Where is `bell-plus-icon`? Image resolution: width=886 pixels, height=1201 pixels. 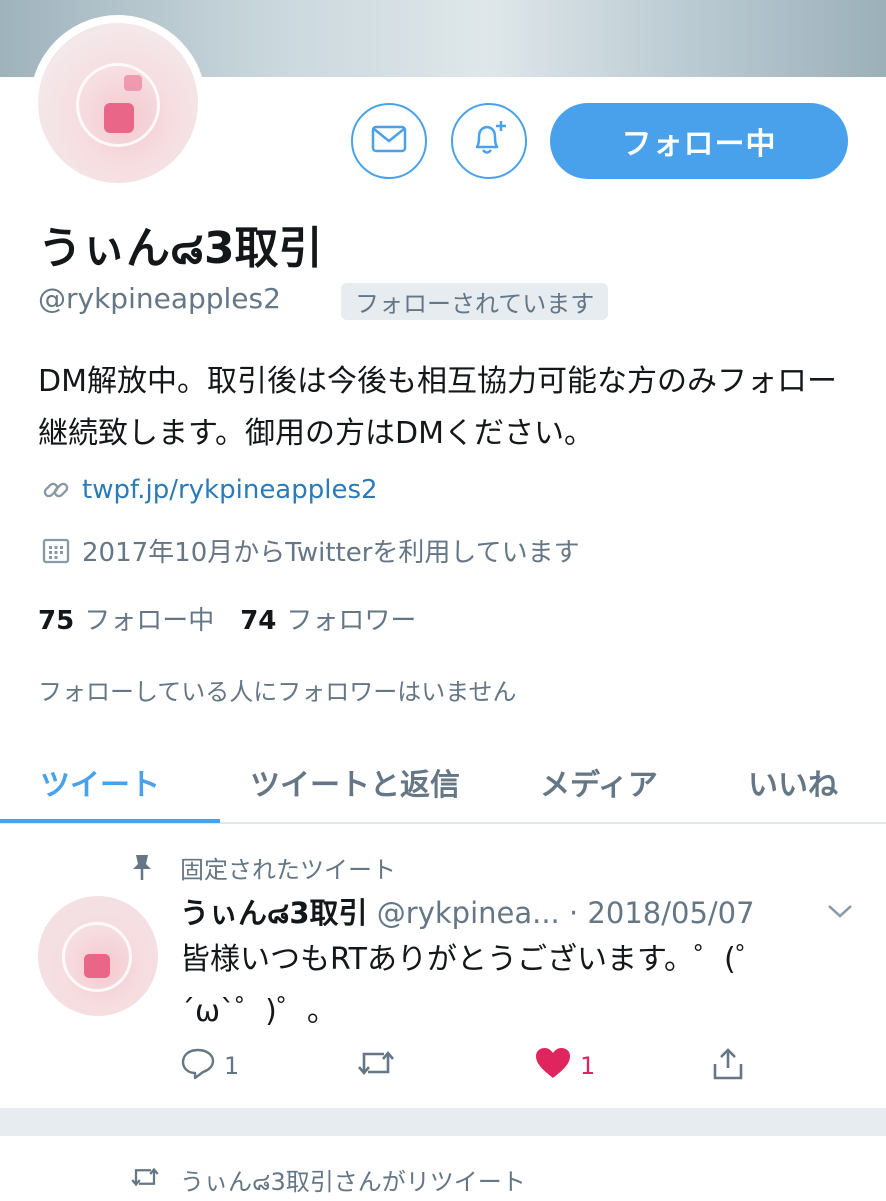 bell-plus-icon is located at coordinates (489, 141).